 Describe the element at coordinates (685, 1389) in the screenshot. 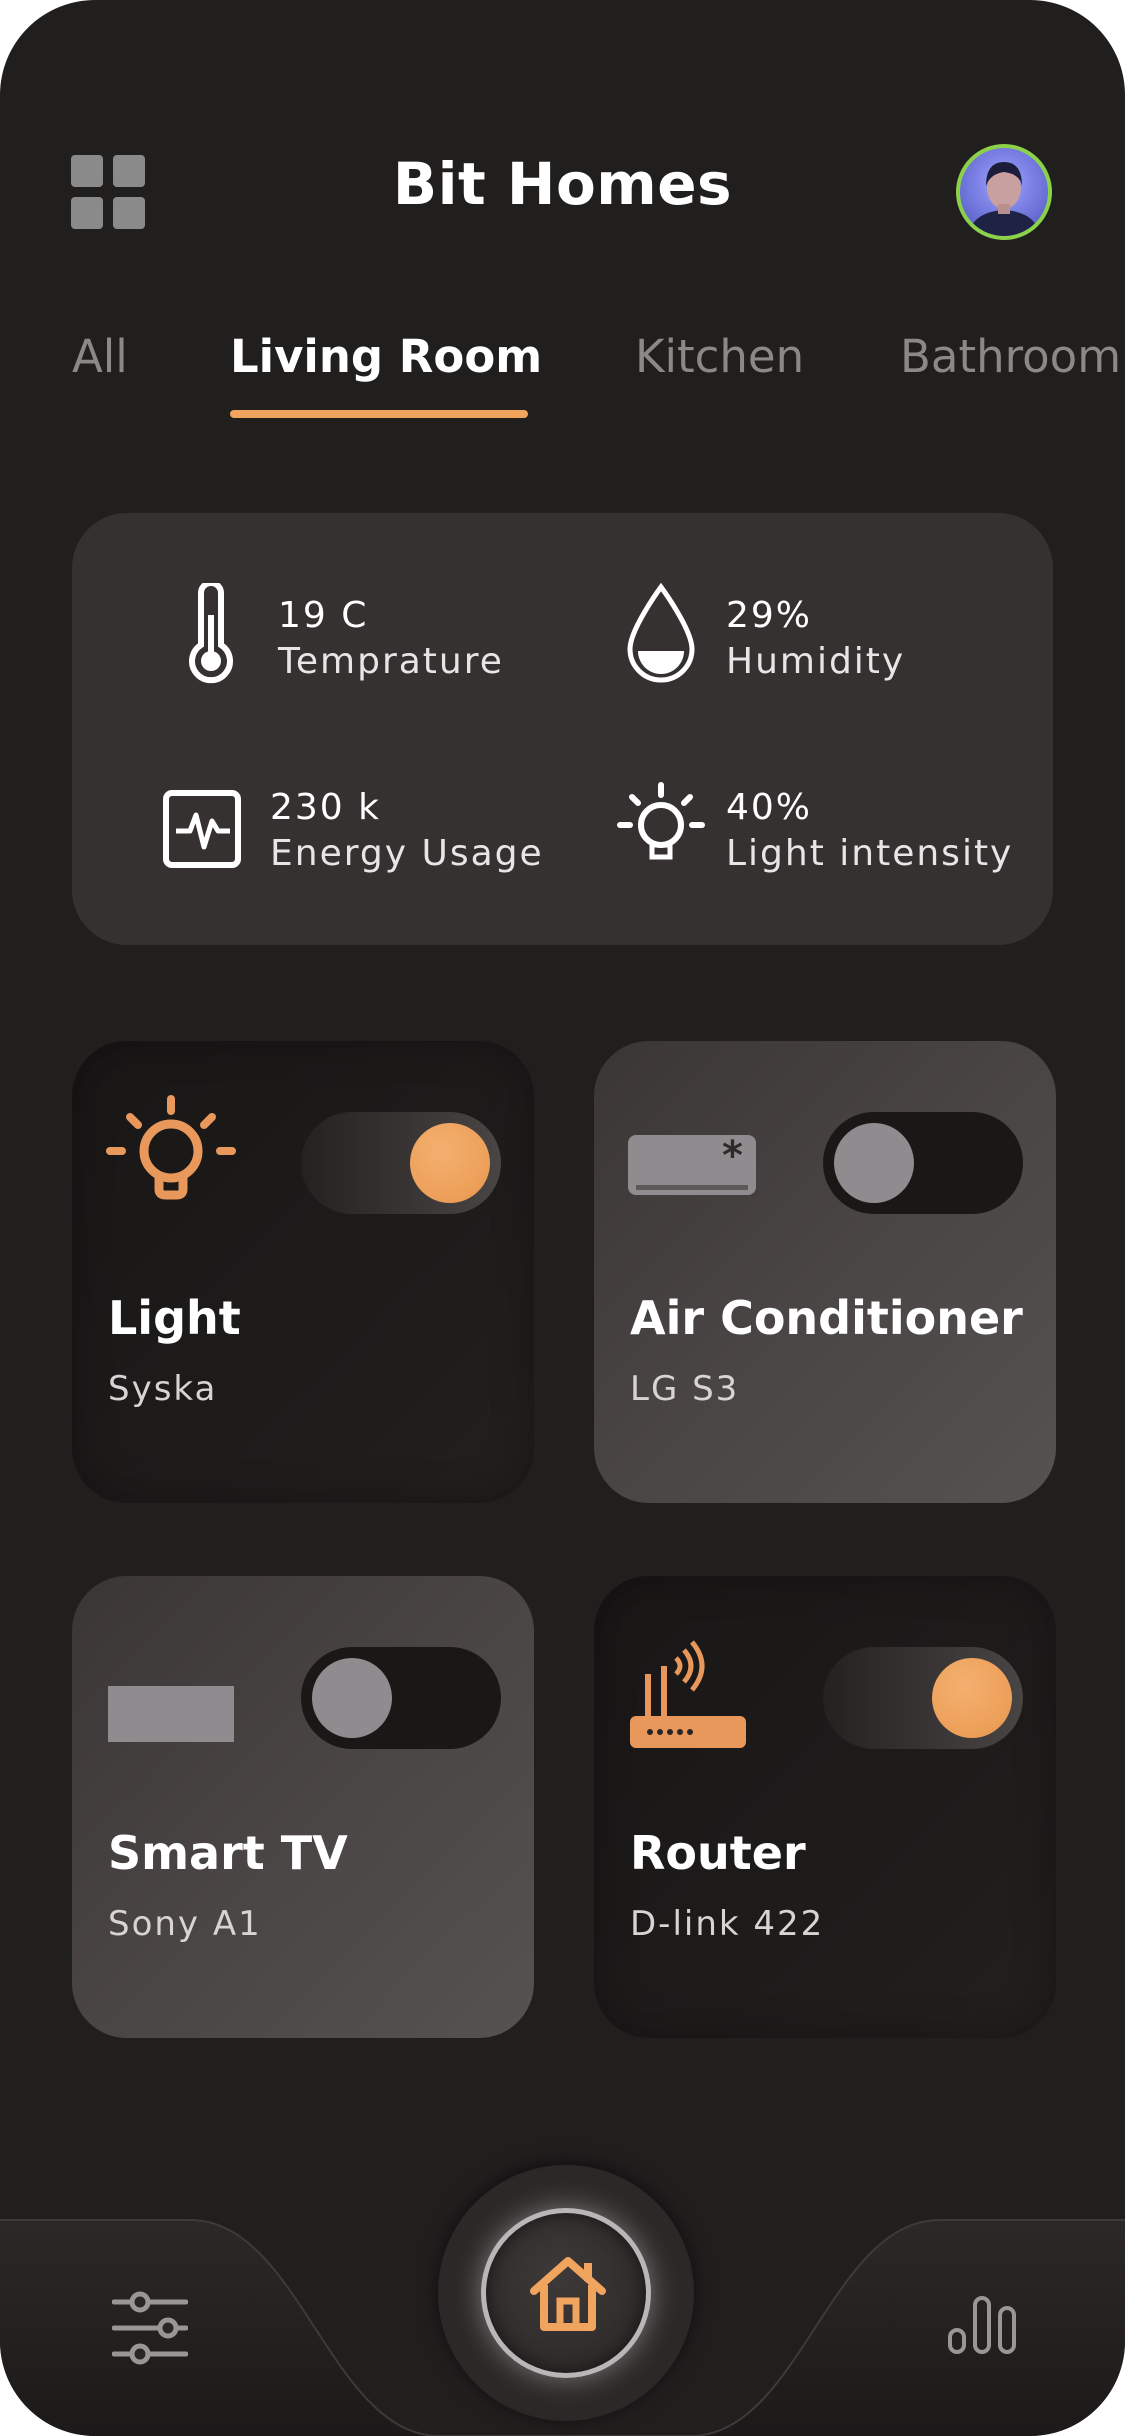

I see `device-model: LG S3` at that location.